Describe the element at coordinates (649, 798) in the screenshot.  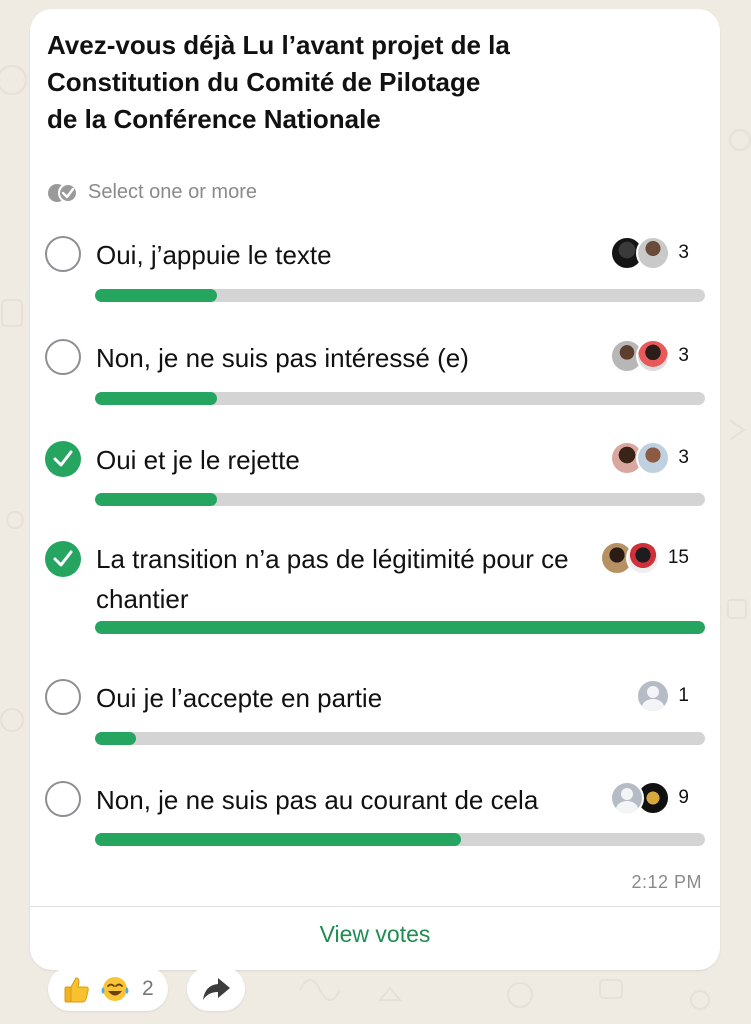
I see `voter-avatars: 9` at that location.